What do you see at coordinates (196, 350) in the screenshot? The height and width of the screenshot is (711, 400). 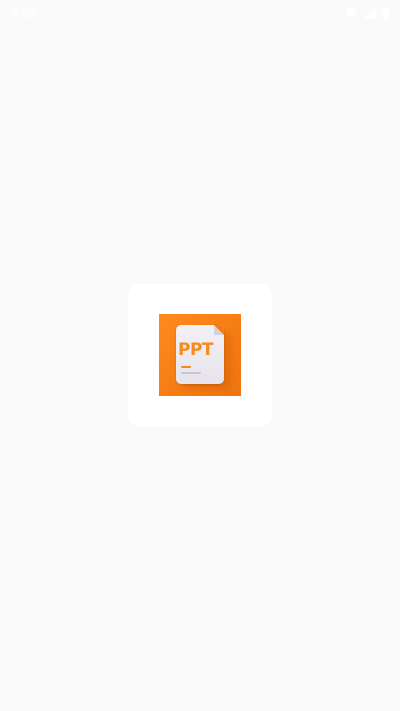 I see `logo-text: PPT` at bounding box center [196, 350].